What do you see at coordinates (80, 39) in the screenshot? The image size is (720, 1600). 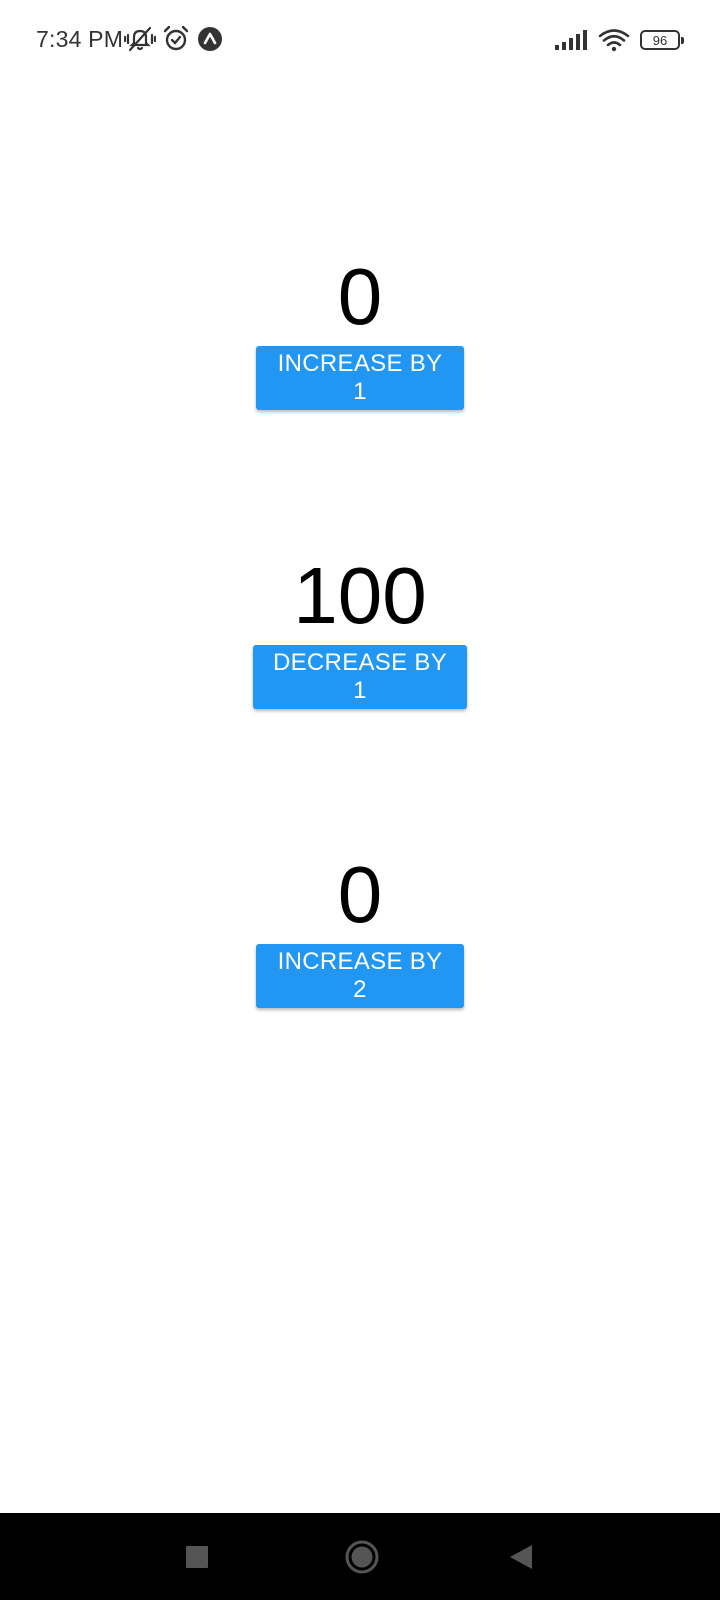 I see `status-time: 7:34 PM` at bounding box center [80, 39].